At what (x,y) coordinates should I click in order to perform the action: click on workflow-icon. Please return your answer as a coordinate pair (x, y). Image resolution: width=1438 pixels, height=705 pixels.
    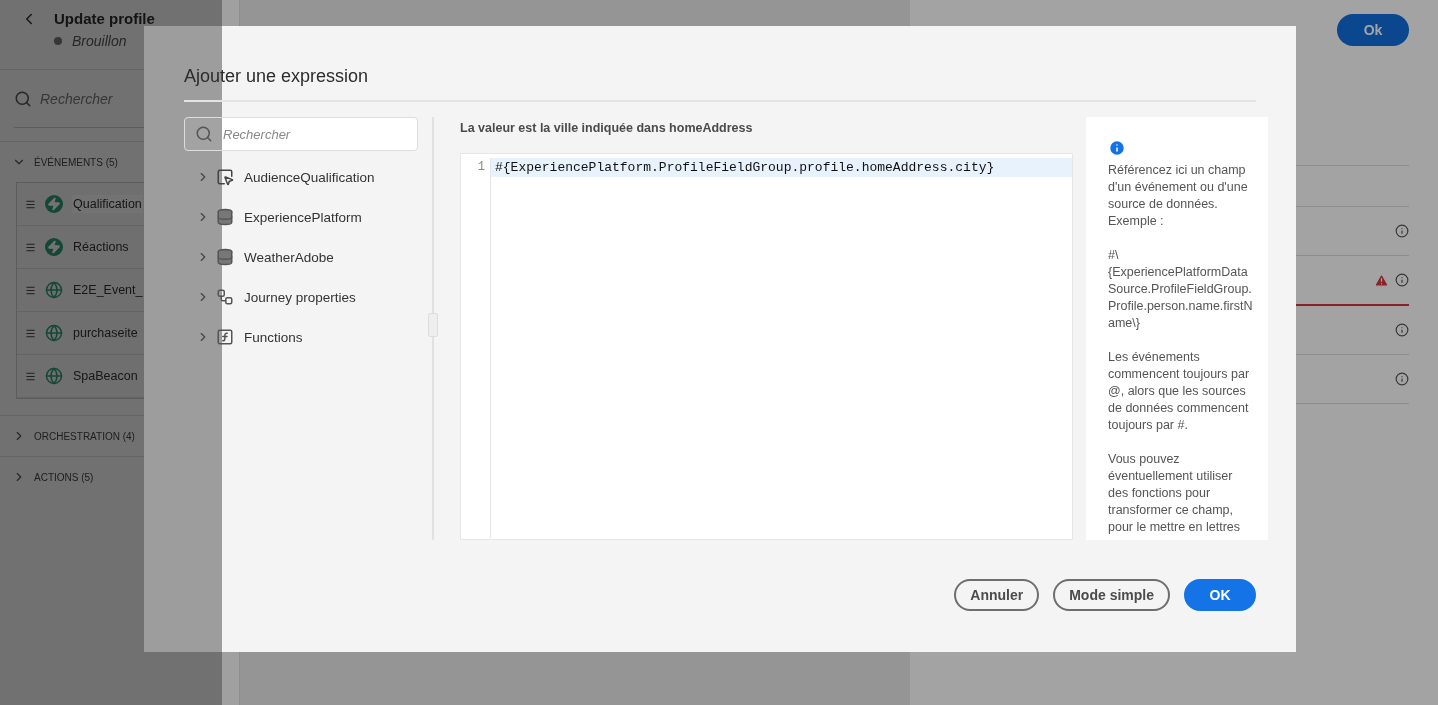
    Looking at the image, I should click on (225, 297).